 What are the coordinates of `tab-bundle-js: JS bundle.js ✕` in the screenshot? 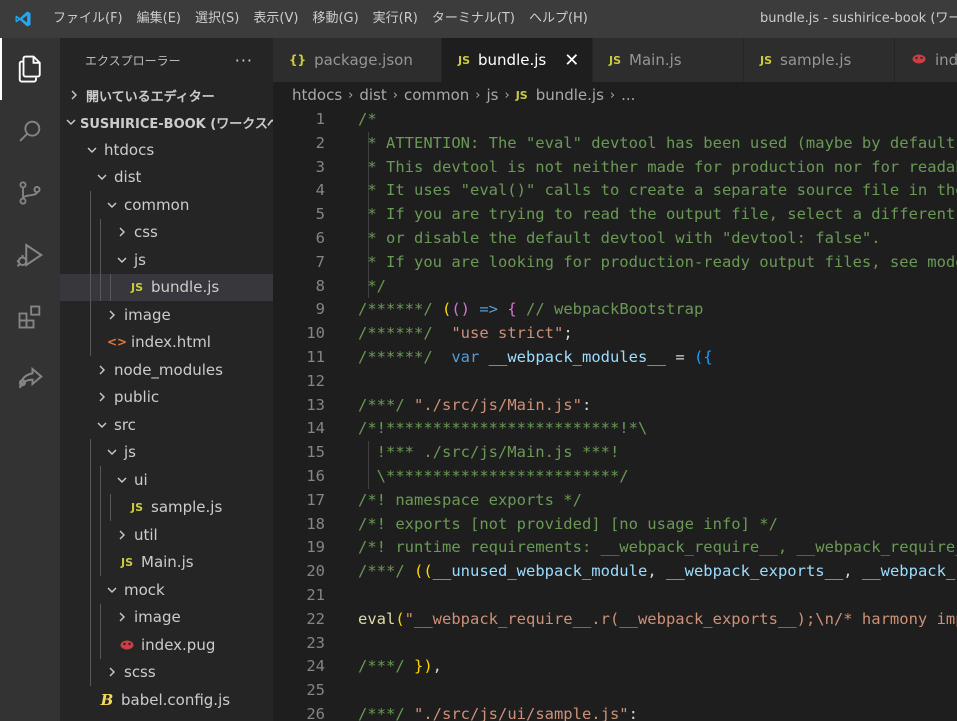 It's located at (517, 60).